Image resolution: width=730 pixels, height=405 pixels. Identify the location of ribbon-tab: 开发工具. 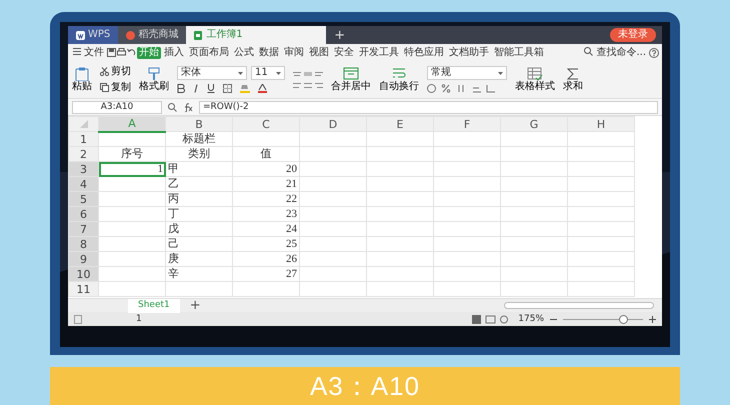
(379, 52).